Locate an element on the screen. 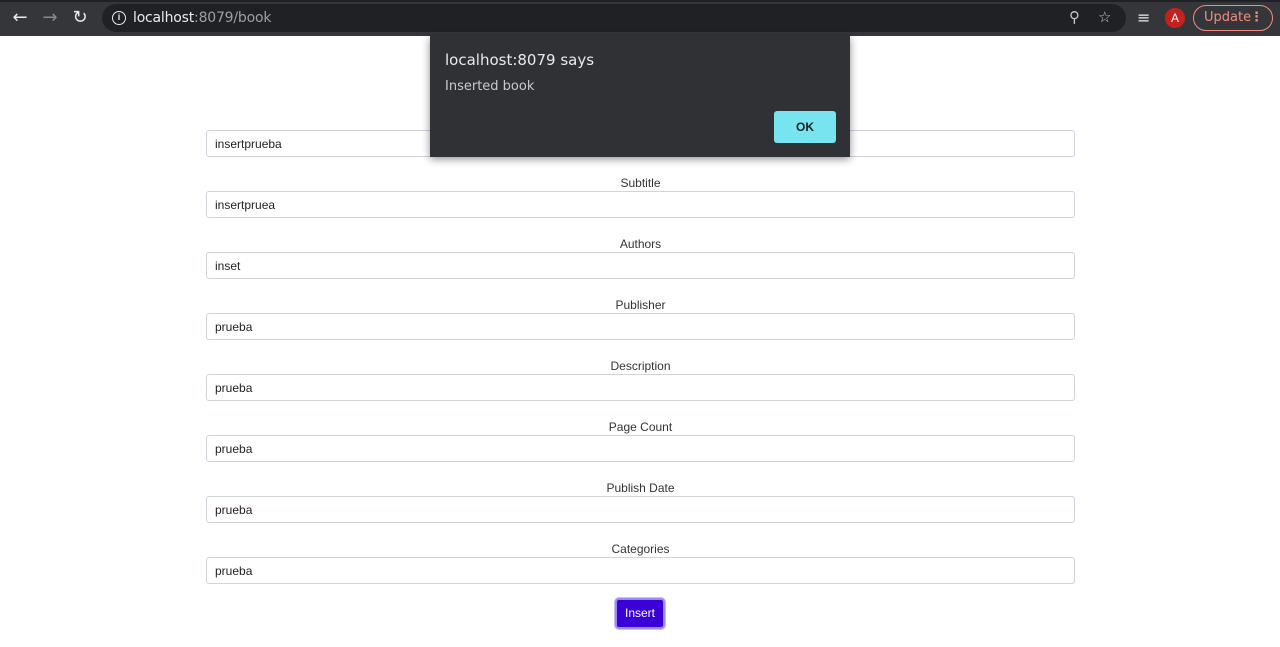 The image size is (1280, 647). reload-icon: ↻ is located at coordinates (80, 18).